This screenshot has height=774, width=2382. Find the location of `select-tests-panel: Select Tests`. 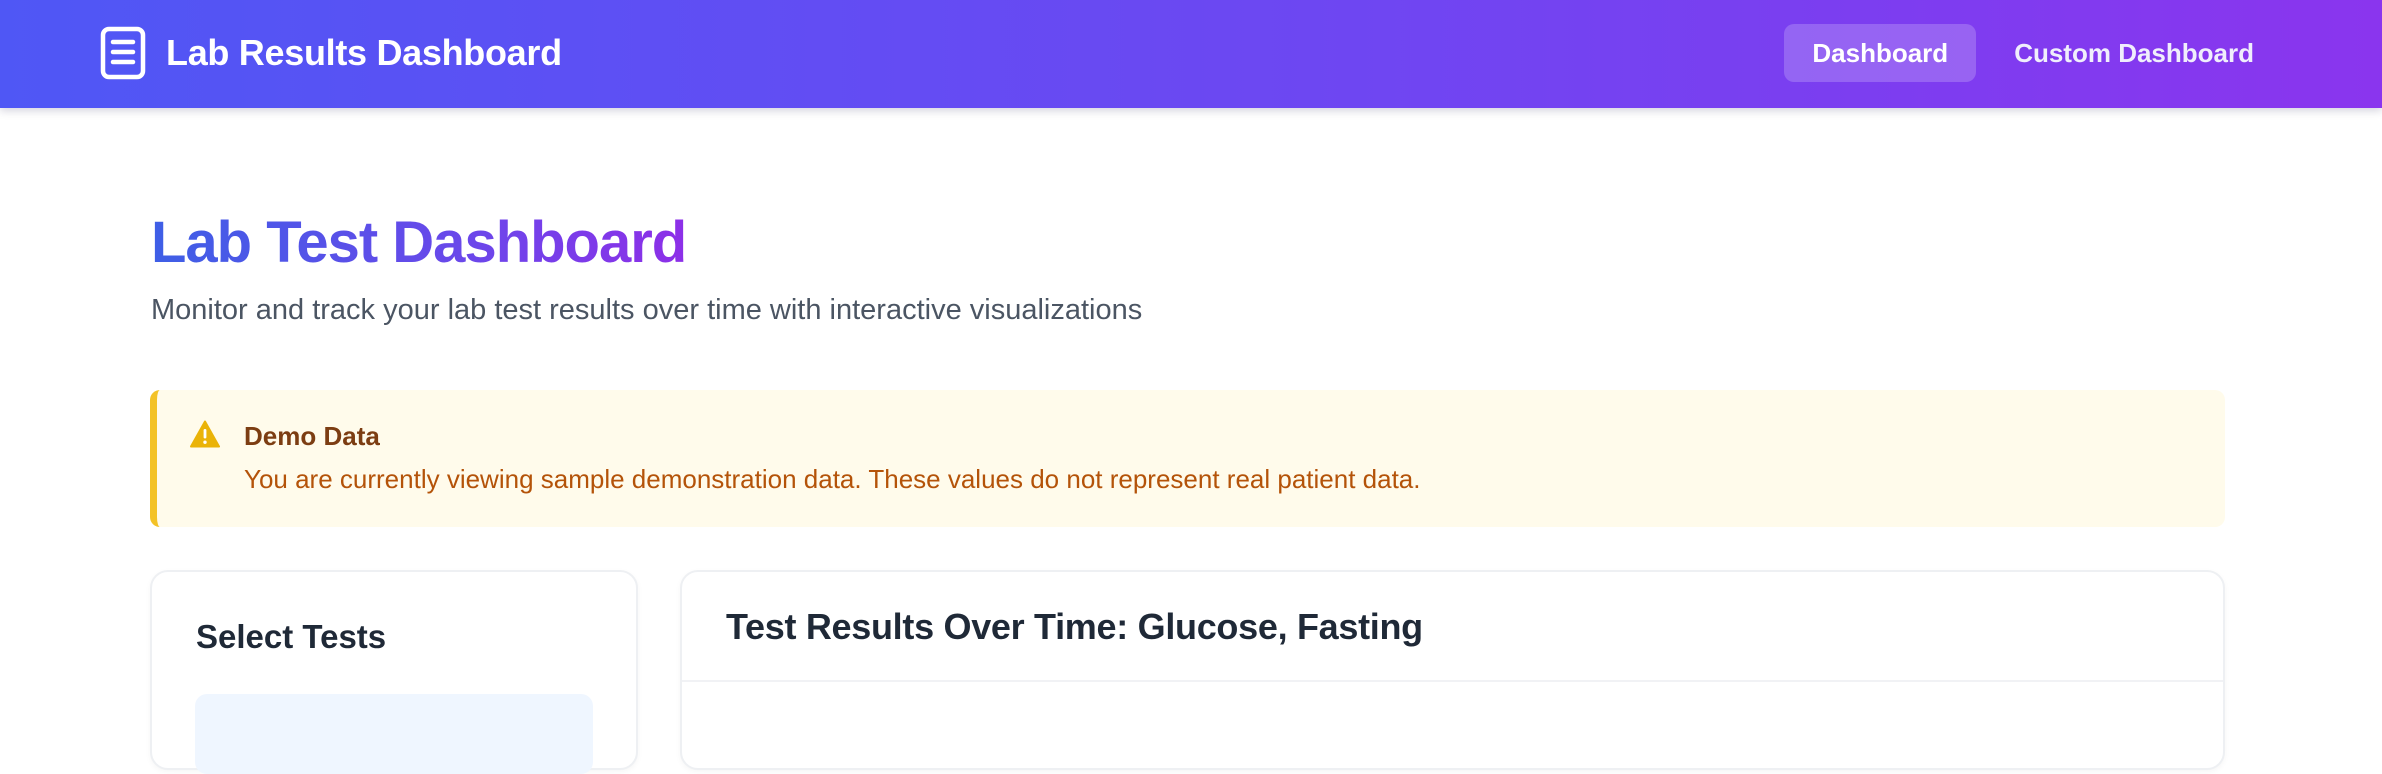

select-tests-panel: Select Tests is located at coordinates (394, 672).